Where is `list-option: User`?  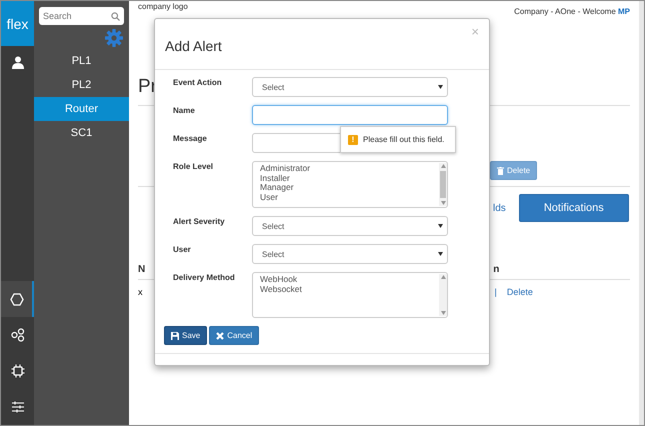 list-option: User is located at coordinates (285, 197).